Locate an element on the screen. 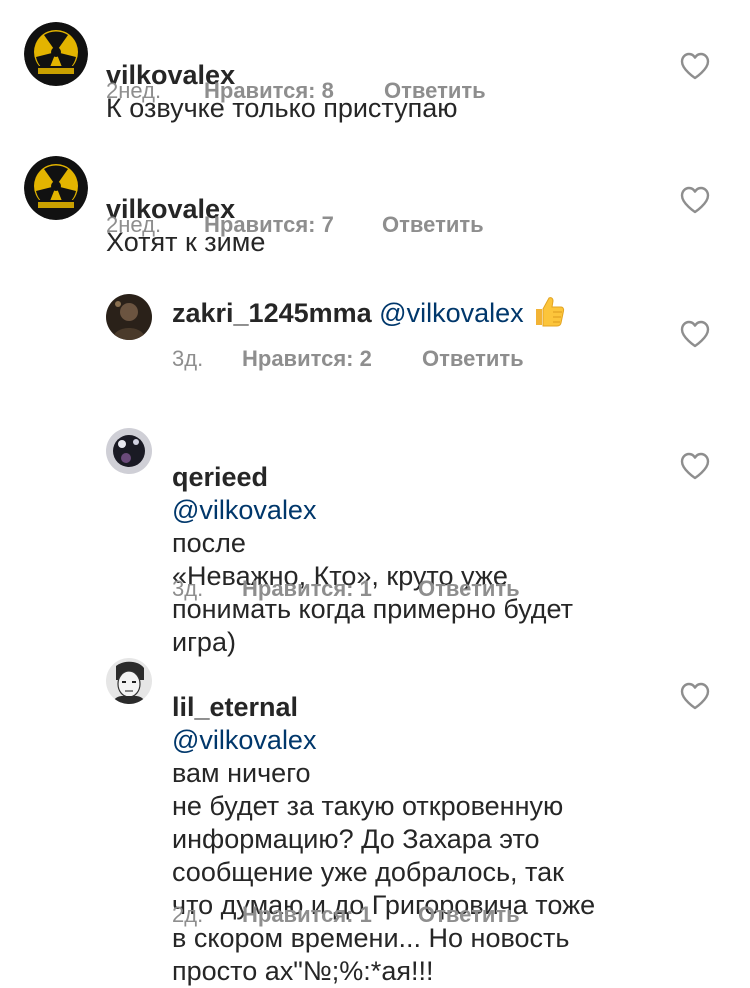 Image resolution: width=750 pixels, height=988 pixels. comment-meta: 2д. Нравится: 1 Ответить is located at coordinates (346, 915).